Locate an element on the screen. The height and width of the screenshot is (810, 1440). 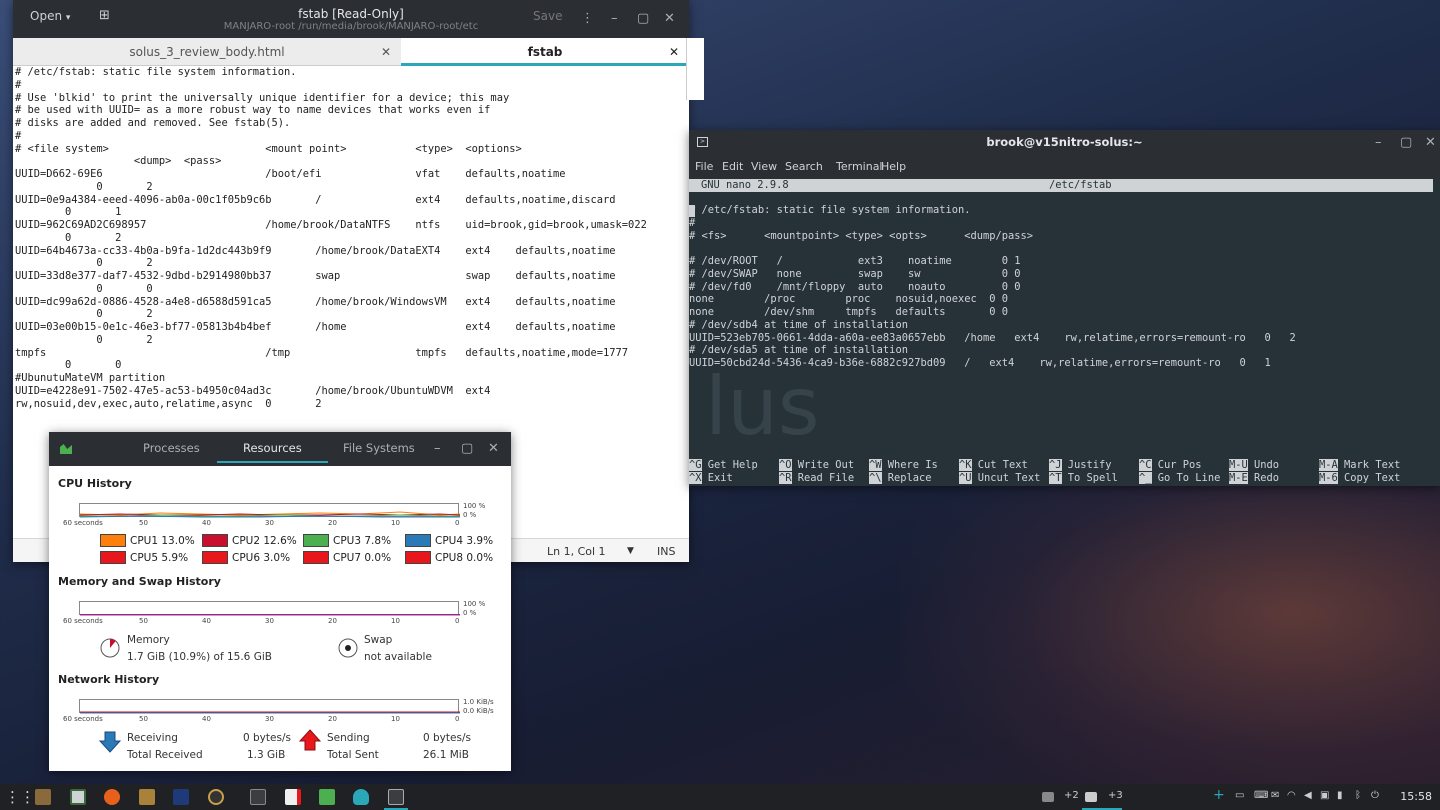
total-received-label: Total Received is located at coordinates (165, 755).